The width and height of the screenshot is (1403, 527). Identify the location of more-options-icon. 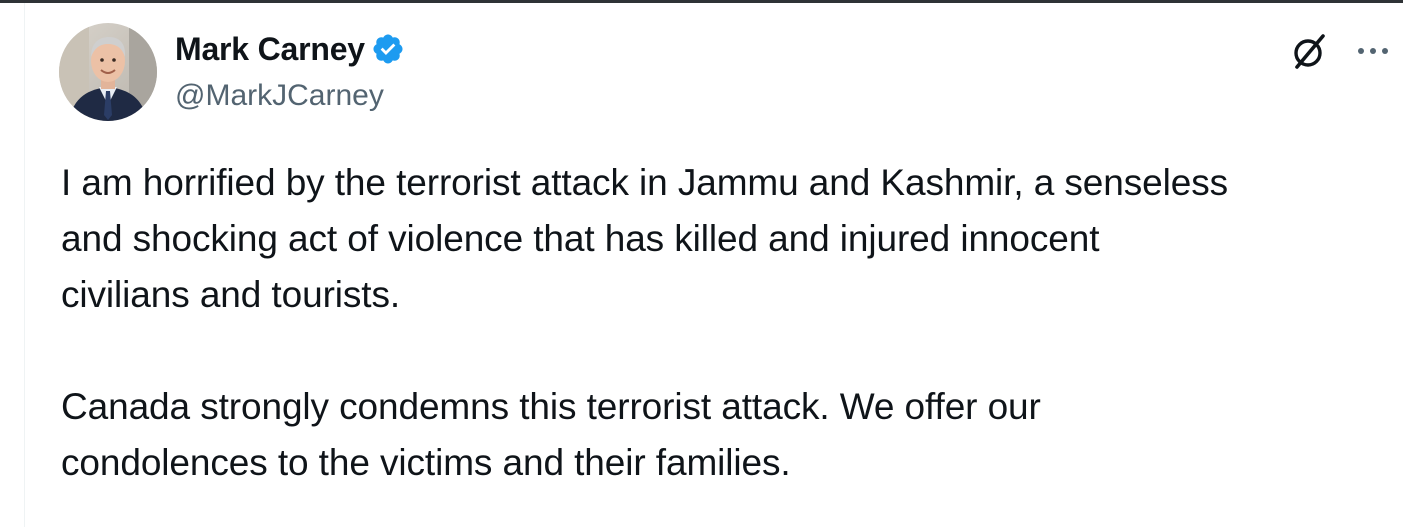
(1373, 51).